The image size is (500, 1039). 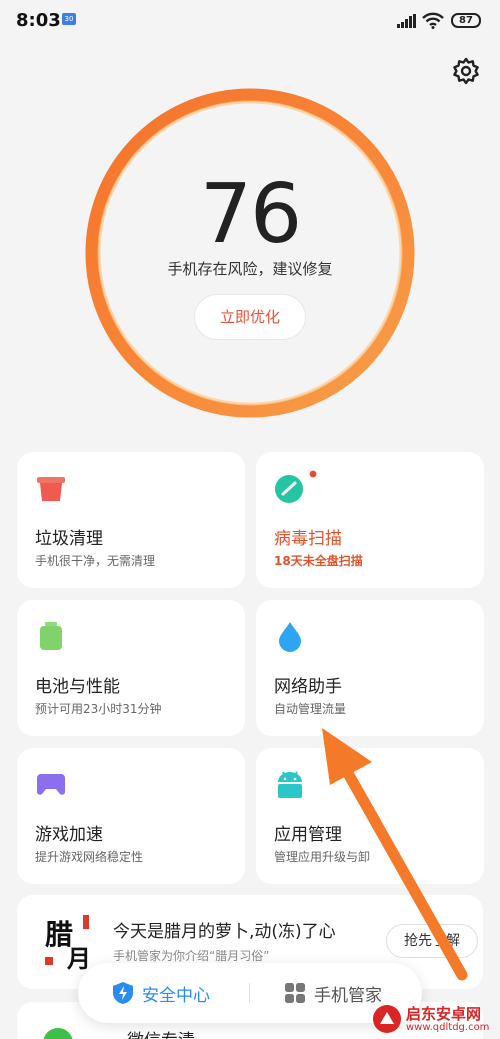 I want to click on card-app-management: 应用管理 管理应用升级与卸, so click(x=370, y=816).